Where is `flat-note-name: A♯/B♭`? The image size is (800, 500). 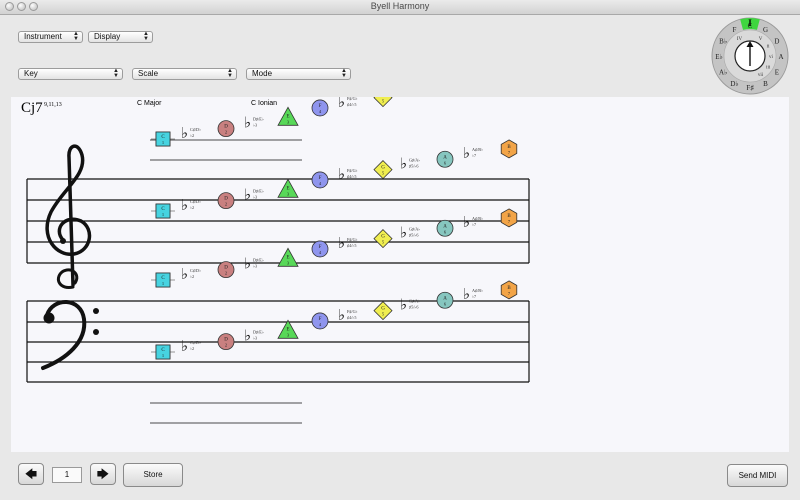
flat-note-name: A♯/B♭ is located at coordinates (477, 290).